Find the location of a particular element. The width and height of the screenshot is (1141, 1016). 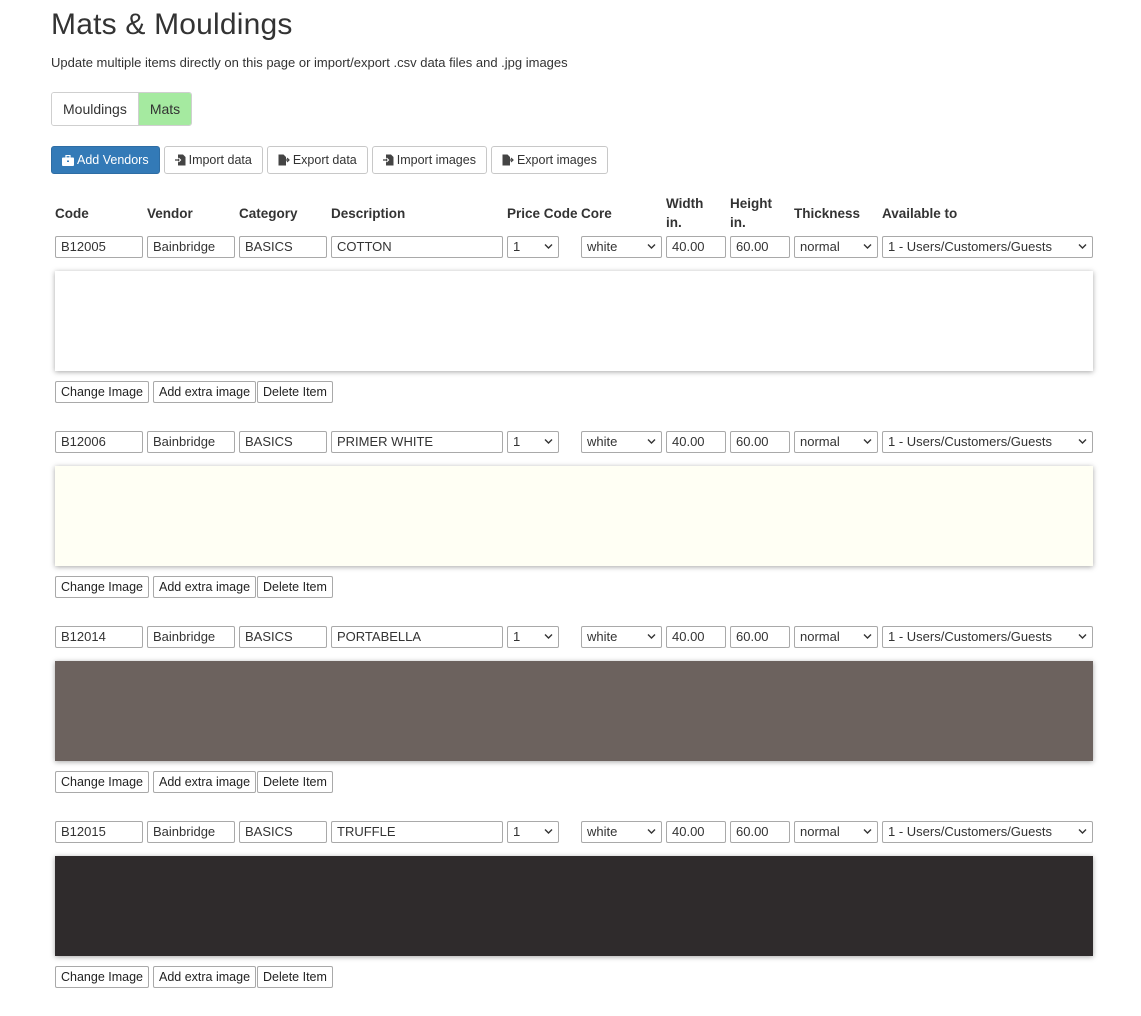

available-to-value: 1 - Users/Customers/Guests is located at coordinates (970, 441).